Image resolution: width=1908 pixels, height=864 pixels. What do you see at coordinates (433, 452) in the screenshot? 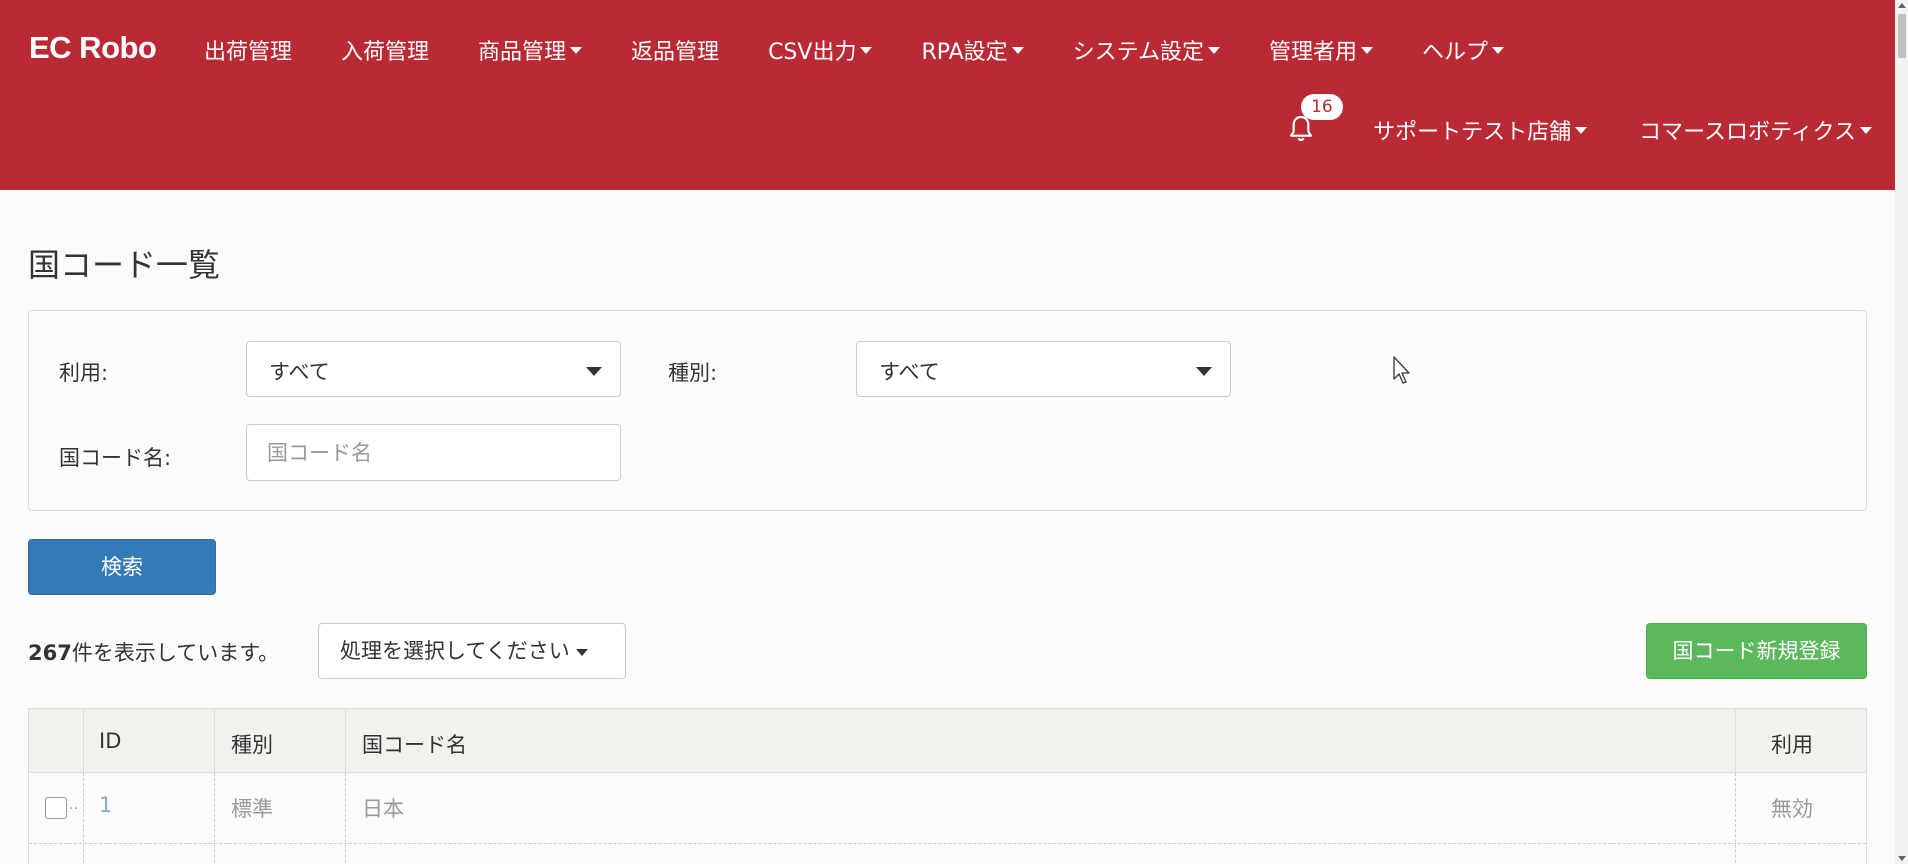
I see `country-code-name-input` at bounding box center [433, 452].